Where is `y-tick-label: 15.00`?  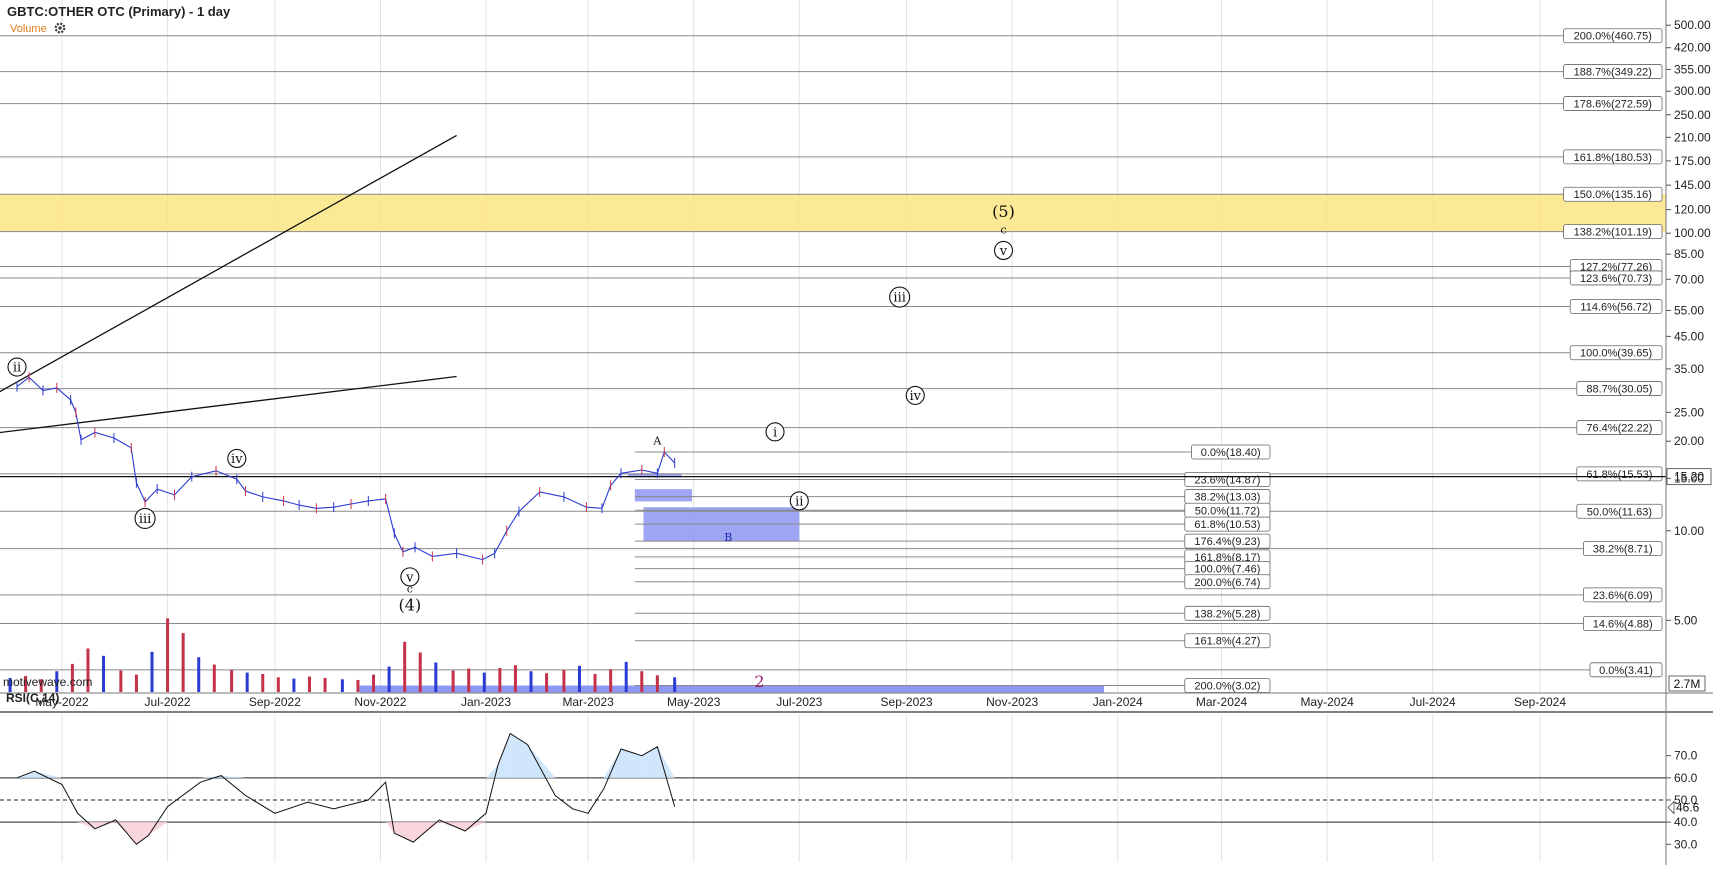
y-tick-label: 15.00 is located at coordinates (1689, 478).